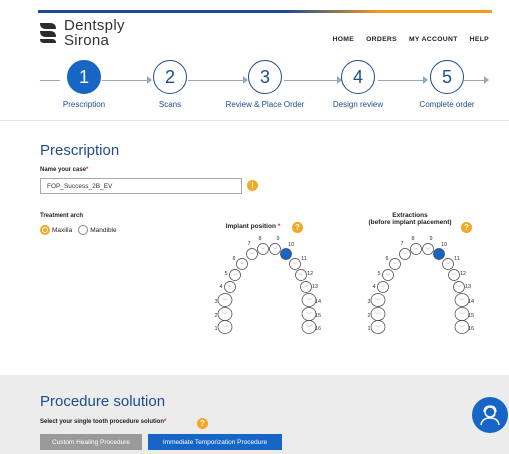 Image resolution: width=509 pixels, height=454 pixels. I want to click on implant-tooth-6: 6, so click(240, 263).